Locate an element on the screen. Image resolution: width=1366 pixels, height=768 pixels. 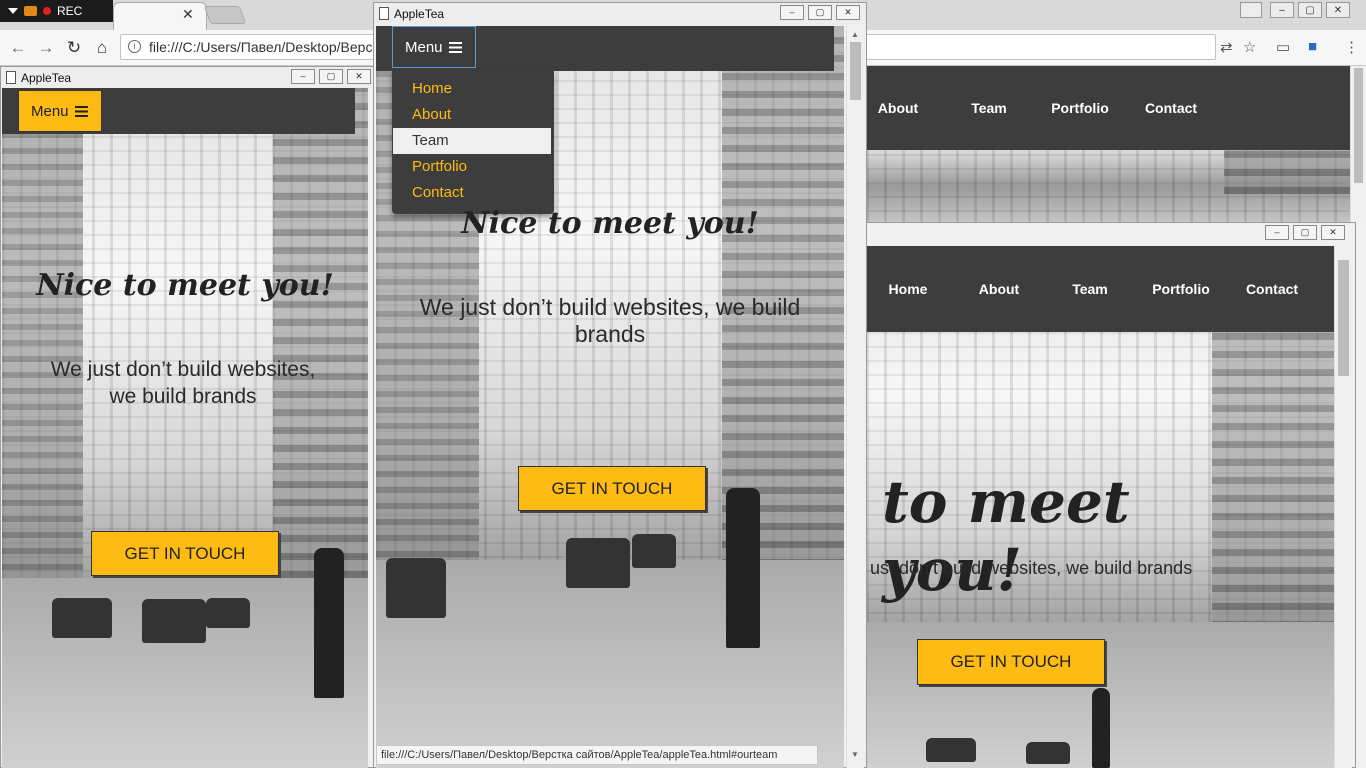
browser-window-controls: – ▢ ✕ is located at coordinates (1310, 10).